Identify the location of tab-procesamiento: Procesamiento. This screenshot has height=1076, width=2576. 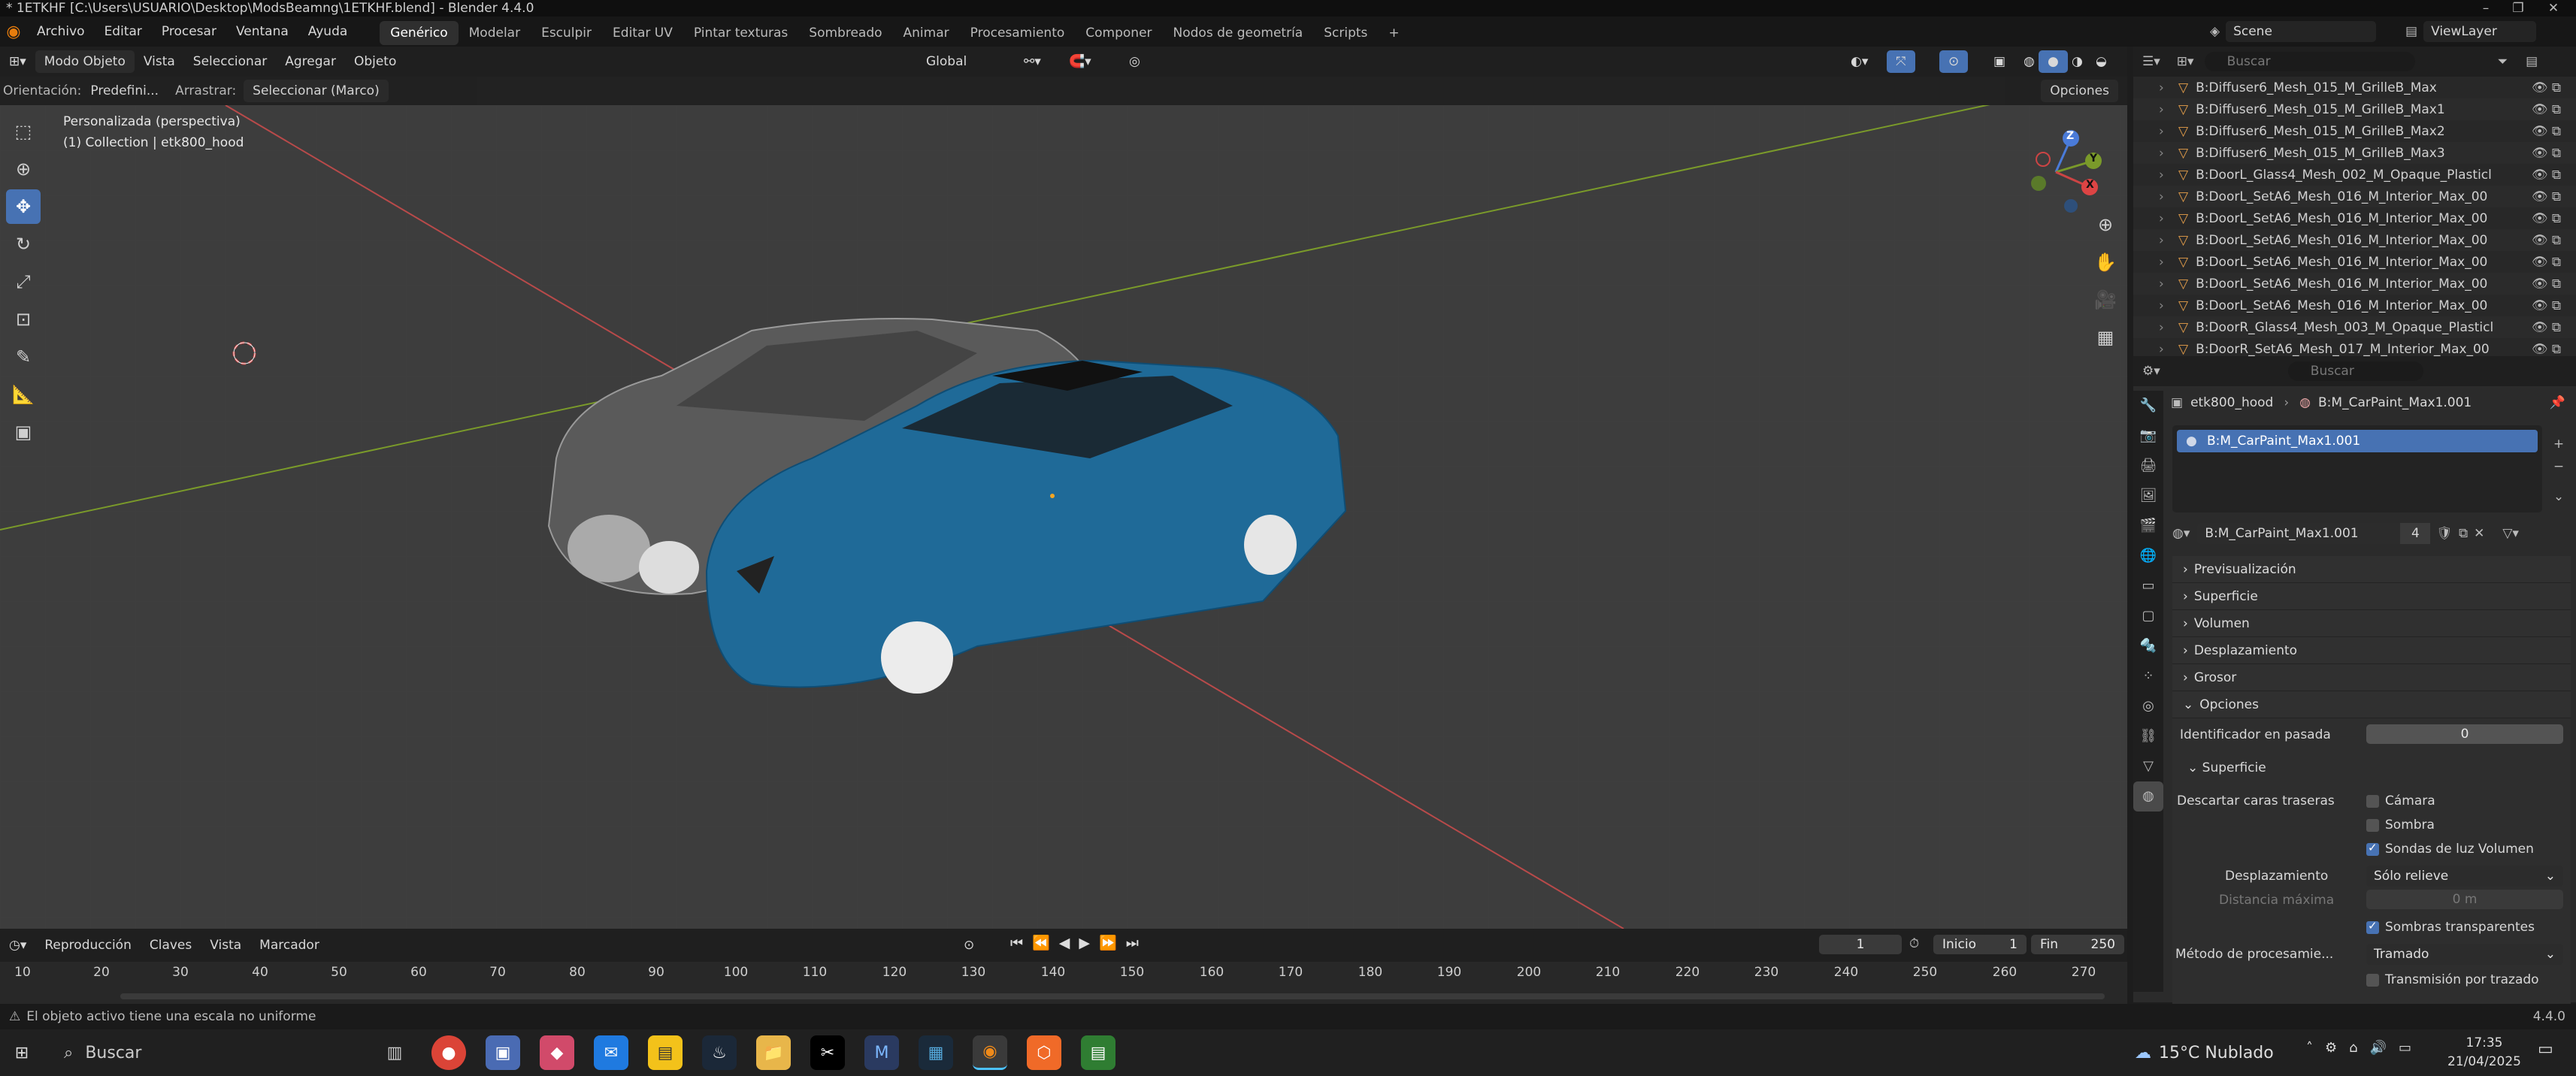
(1018, 33).